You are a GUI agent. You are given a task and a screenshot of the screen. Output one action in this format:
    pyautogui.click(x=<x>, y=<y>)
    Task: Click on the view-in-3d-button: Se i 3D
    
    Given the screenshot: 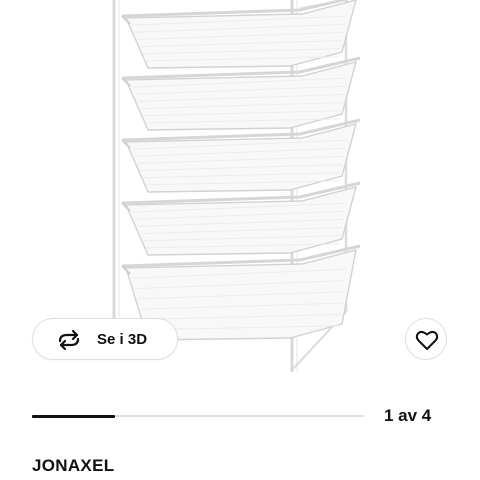 What is the action you would take?
    pyautogui.click(x=105, y=339)
    